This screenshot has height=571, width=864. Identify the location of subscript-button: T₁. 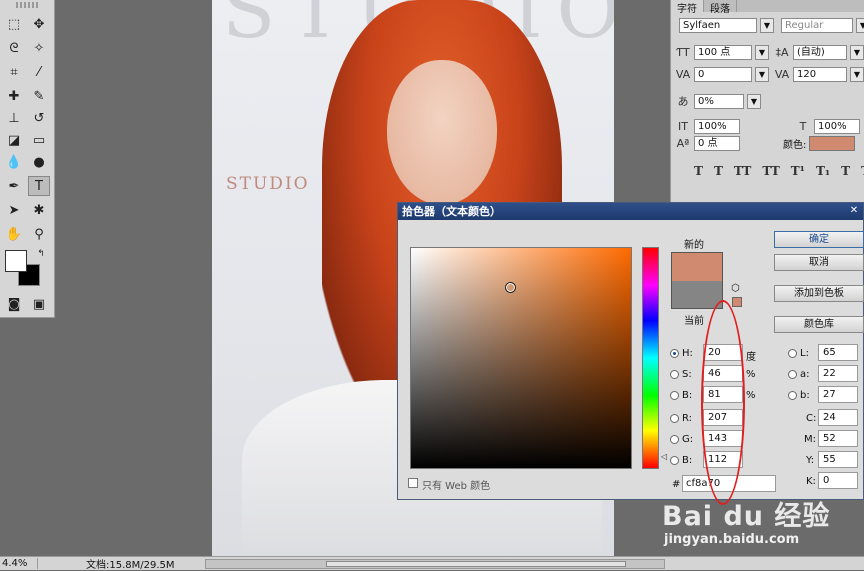
(823, 171).